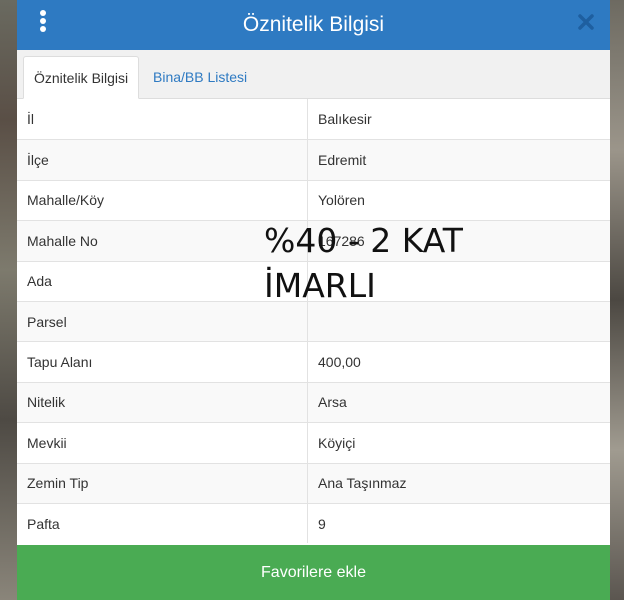  I want to click on row-label: Mevkii, so click(162, 443).